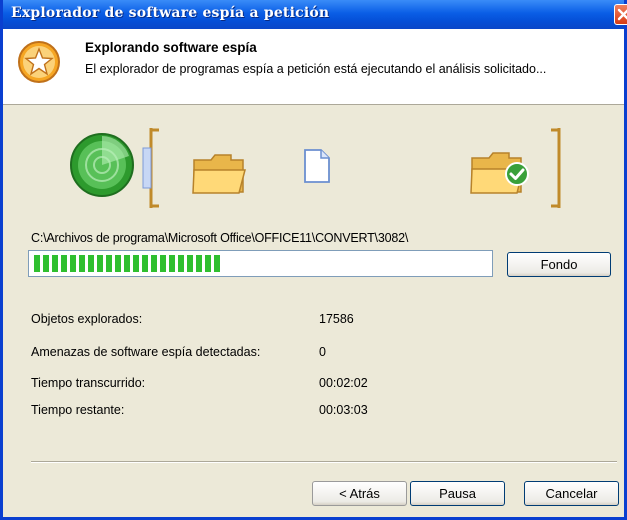 This screenshot has width=627, height=520. Describe the element at coordinates (78, 410) in the screenshot. I see `stat-label-remaining: Tiempo restante:` at that location.